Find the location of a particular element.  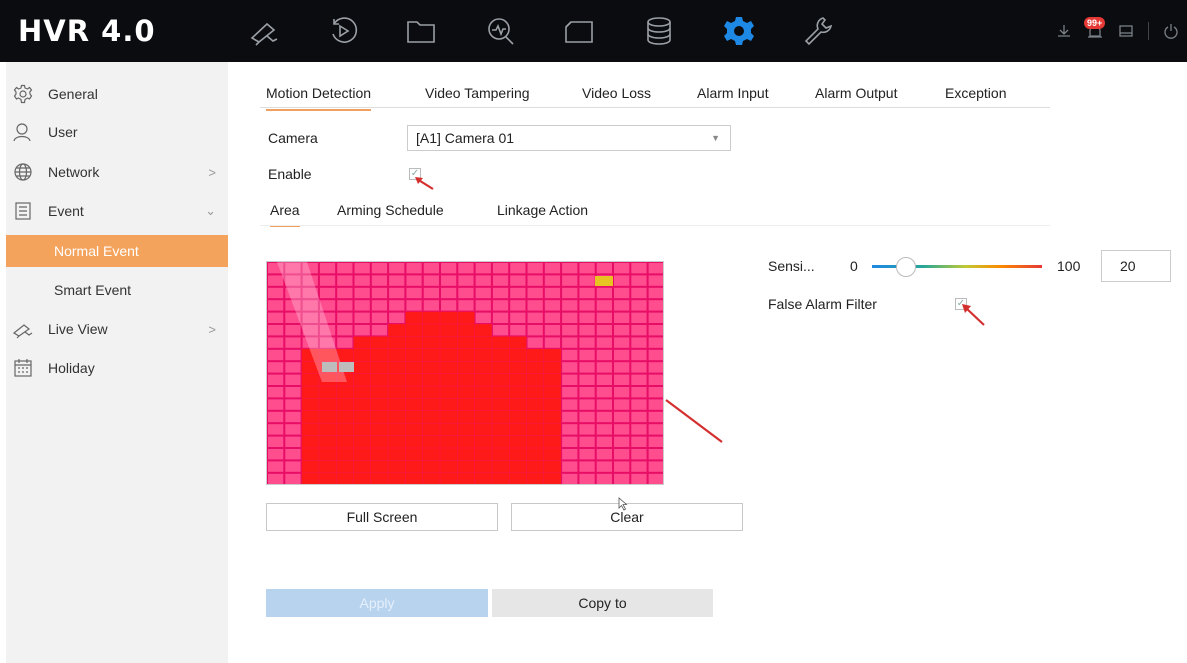

live-view-icon is located at coordinates (264, 31).